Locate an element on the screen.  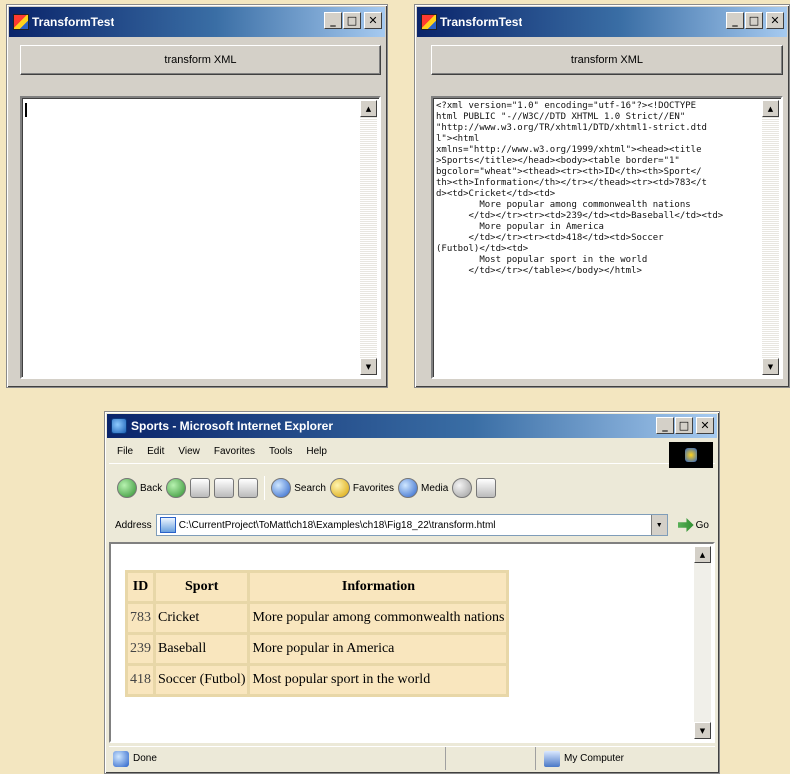
window-title: Sports - Microsoft Internet Explorer is located at coordinates (232, 426).